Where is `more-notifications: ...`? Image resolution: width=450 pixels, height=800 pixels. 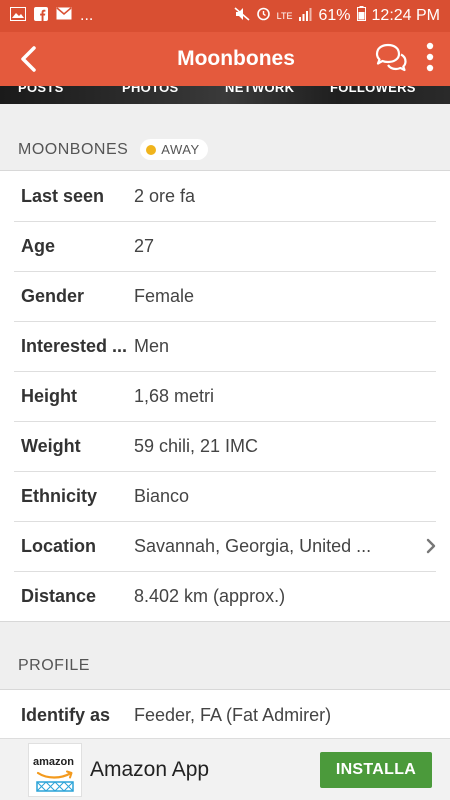 more-notifications: ... is located at coordinates (87, 15).